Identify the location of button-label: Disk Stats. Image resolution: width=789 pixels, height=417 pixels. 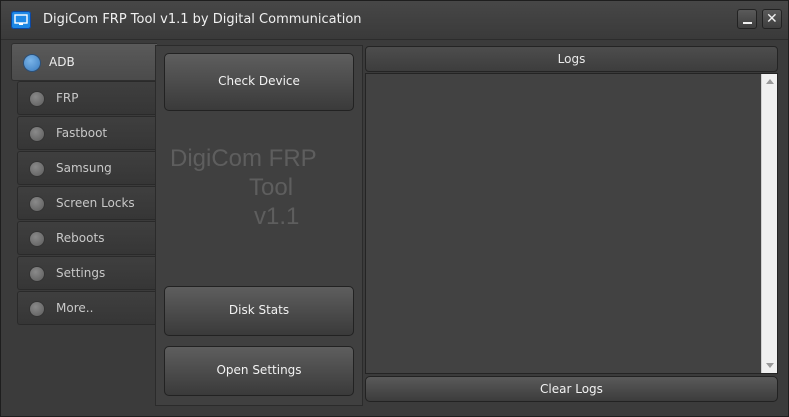
(259, 310).